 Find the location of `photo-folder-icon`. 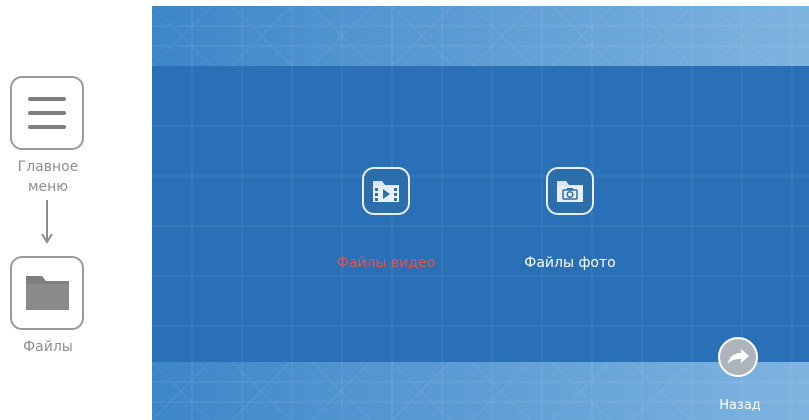

photo-folder-icon is located at coordinates (570, 191).